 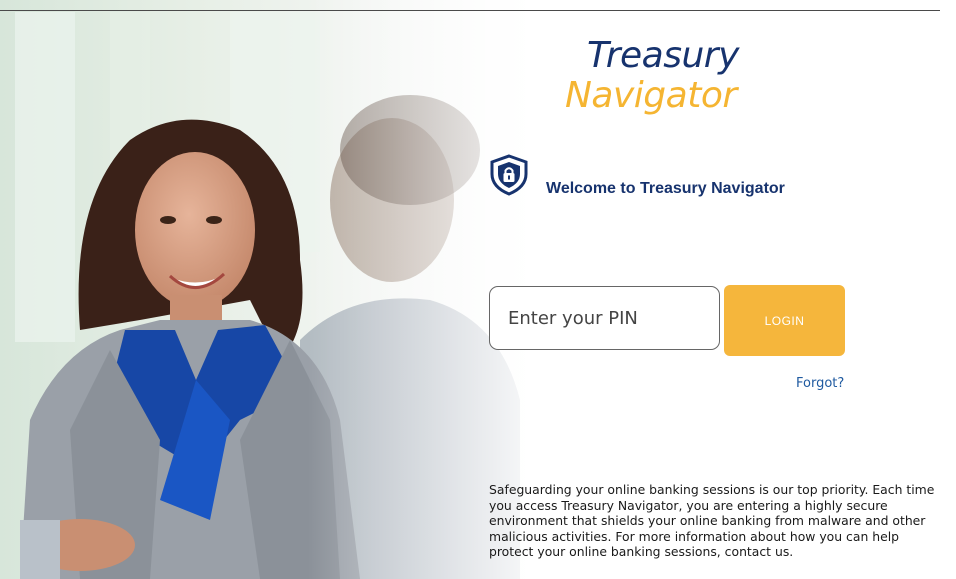 I want to click on logo-line-2: Navigator, so click(x=651, y=95).